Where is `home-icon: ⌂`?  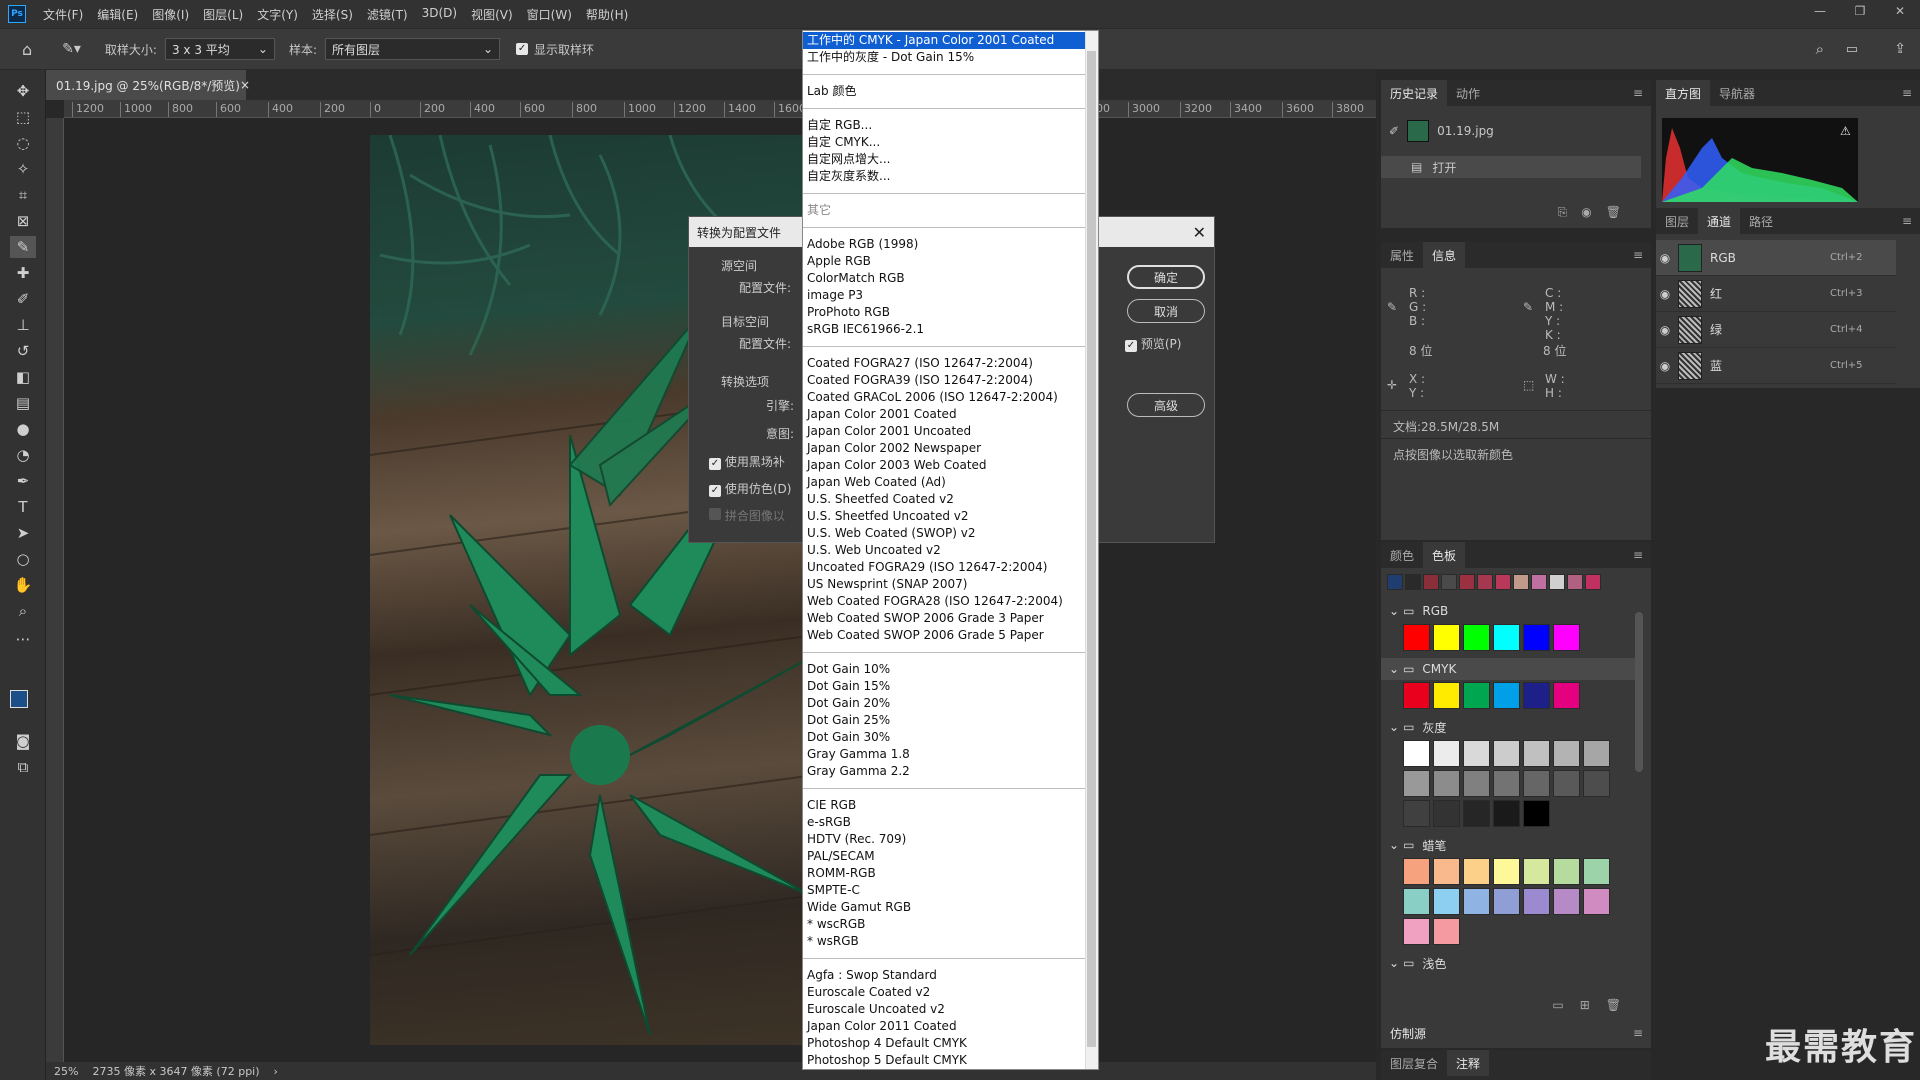 home-icon: ⌂ is located at coordinates (27, 49).